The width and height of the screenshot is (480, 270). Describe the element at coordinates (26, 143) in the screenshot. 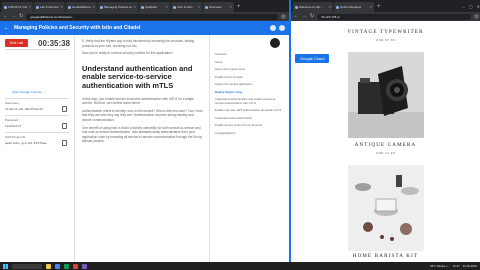

I see `project-id-value: qwiklabs-gcp-03-9f374aa` at that location.